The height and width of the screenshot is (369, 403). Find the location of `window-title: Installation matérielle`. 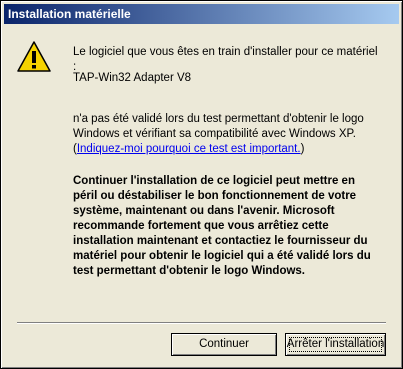

window-title: Installation matérielle is located at coordinates (69, 14).